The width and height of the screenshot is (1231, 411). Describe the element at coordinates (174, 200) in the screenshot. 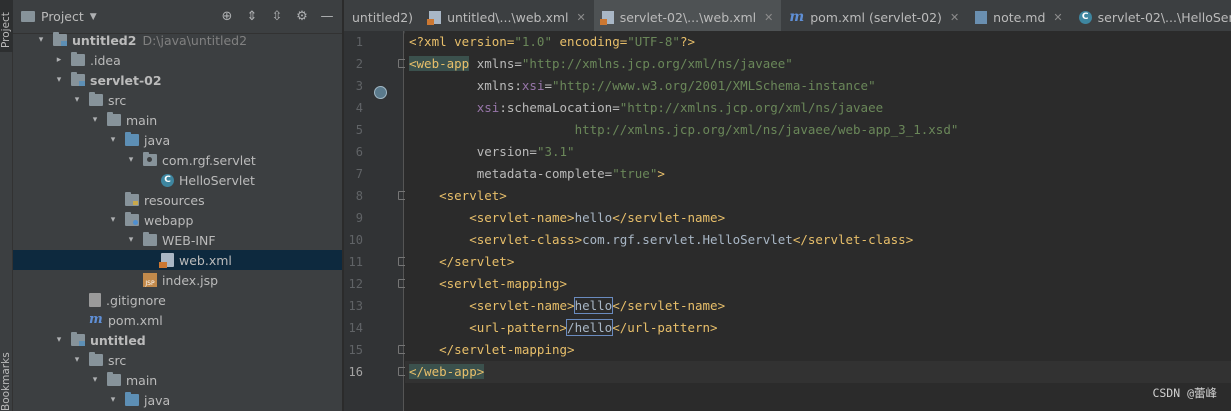

I see `tree-item-label: resources` at that location.